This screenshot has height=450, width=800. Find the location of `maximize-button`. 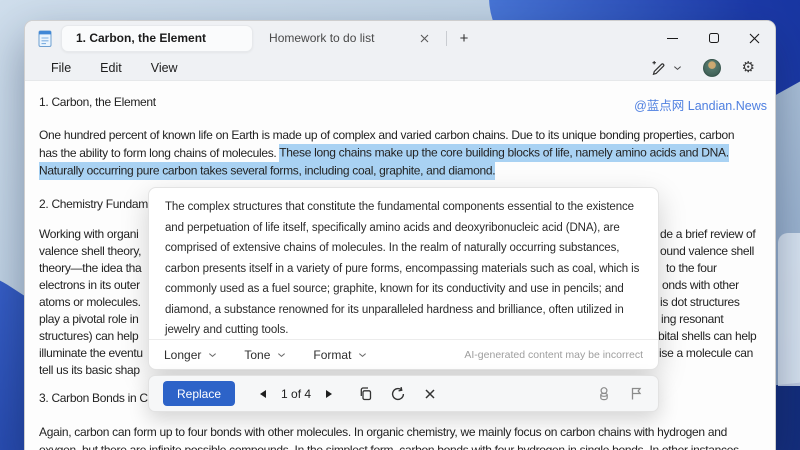

maximize-button is located at coordinates (713, 38).